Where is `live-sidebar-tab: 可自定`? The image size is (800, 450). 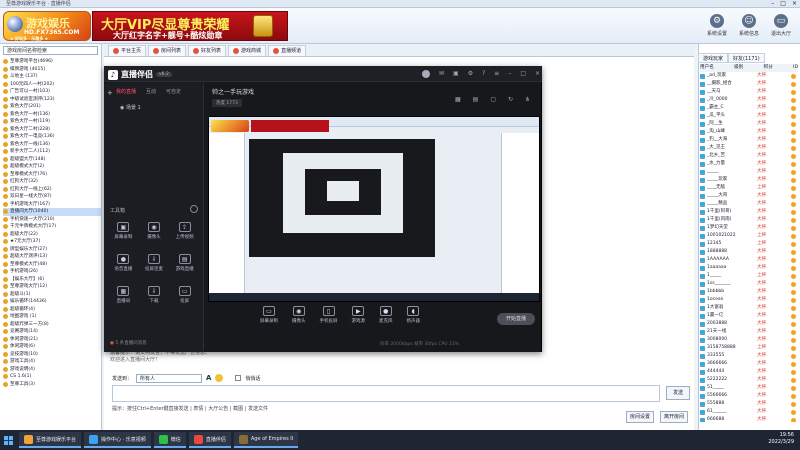 live-sidebar-tab: 可自定 is located at coordinates (173, 91).